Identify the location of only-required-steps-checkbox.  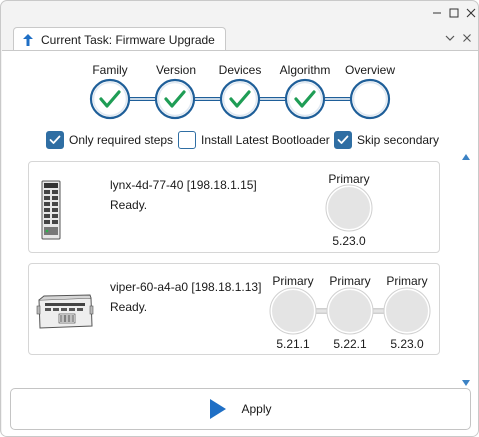
(55, 140).